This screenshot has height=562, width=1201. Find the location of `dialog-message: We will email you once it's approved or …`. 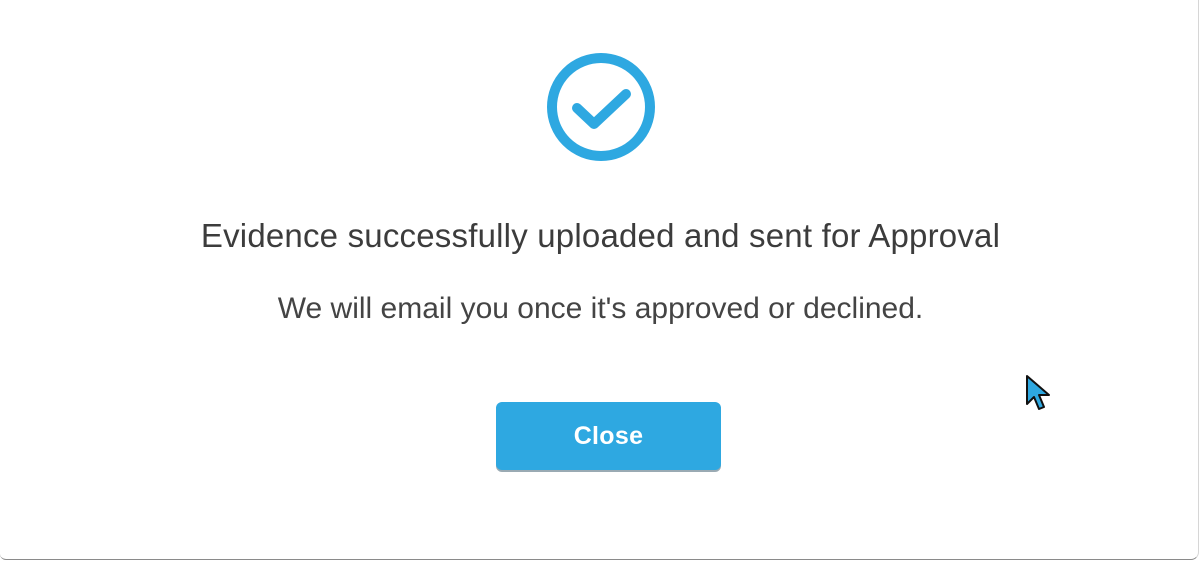

dialog-message: We will email you once it's approved or … is located at coordinates (600, 308).